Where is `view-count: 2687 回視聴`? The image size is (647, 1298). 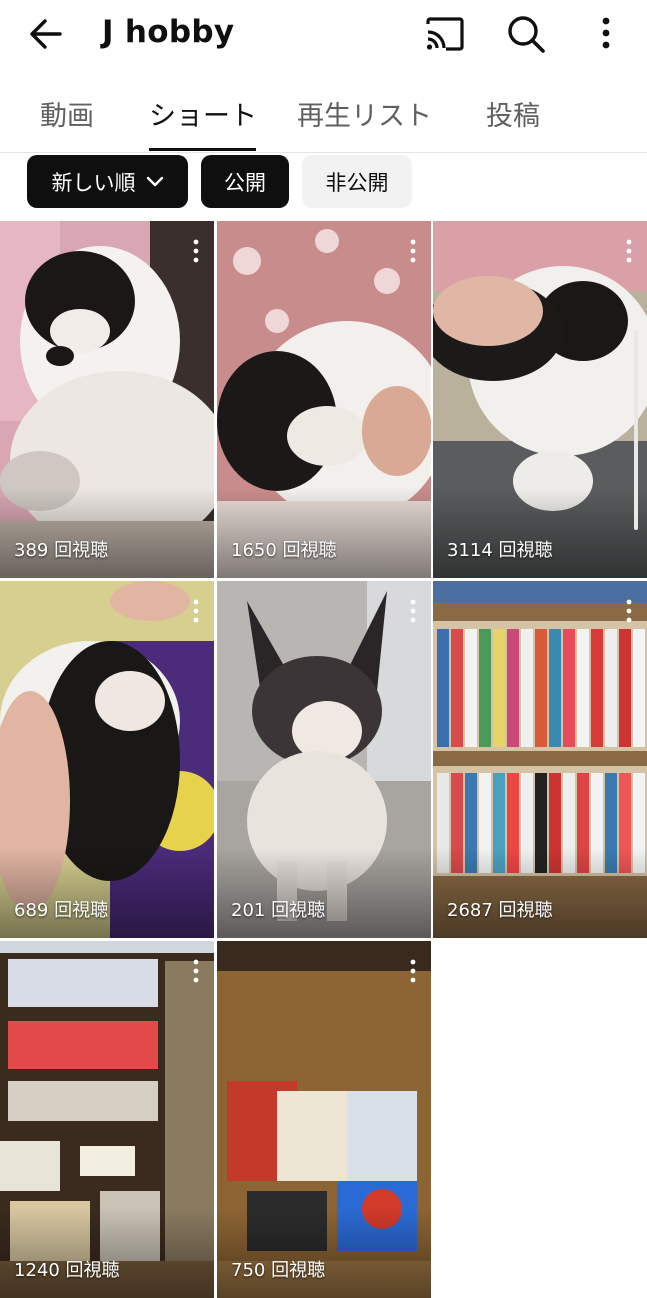
view-count: 2687 回視聴 is located at coordinates (500, 910).